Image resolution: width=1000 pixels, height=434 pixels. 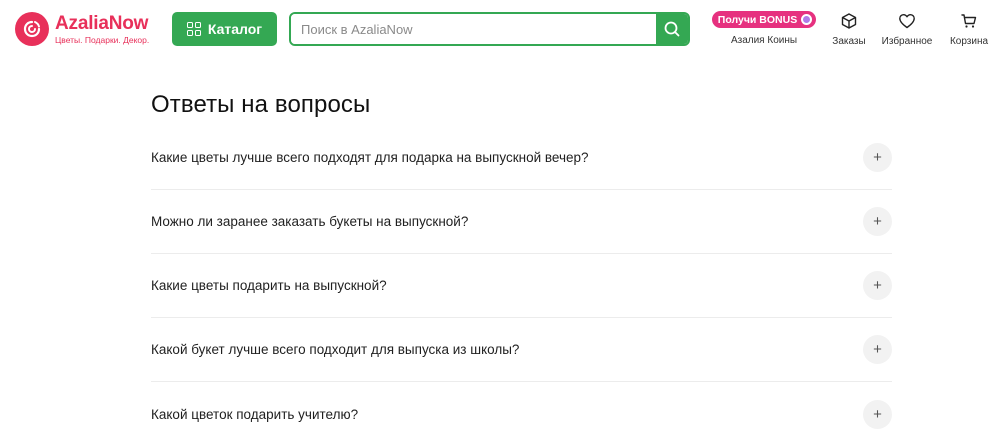 I want to click on search-bar, so click(x=489, y=29).